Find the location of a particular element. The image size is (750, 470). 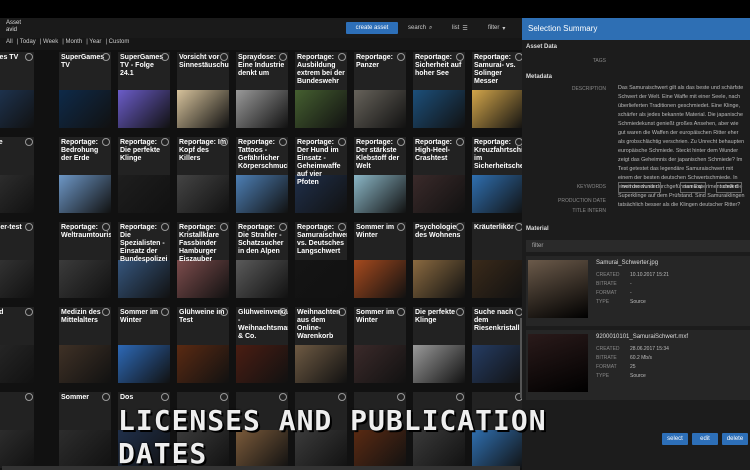

asset-tile is located at coordinates (17, 430).